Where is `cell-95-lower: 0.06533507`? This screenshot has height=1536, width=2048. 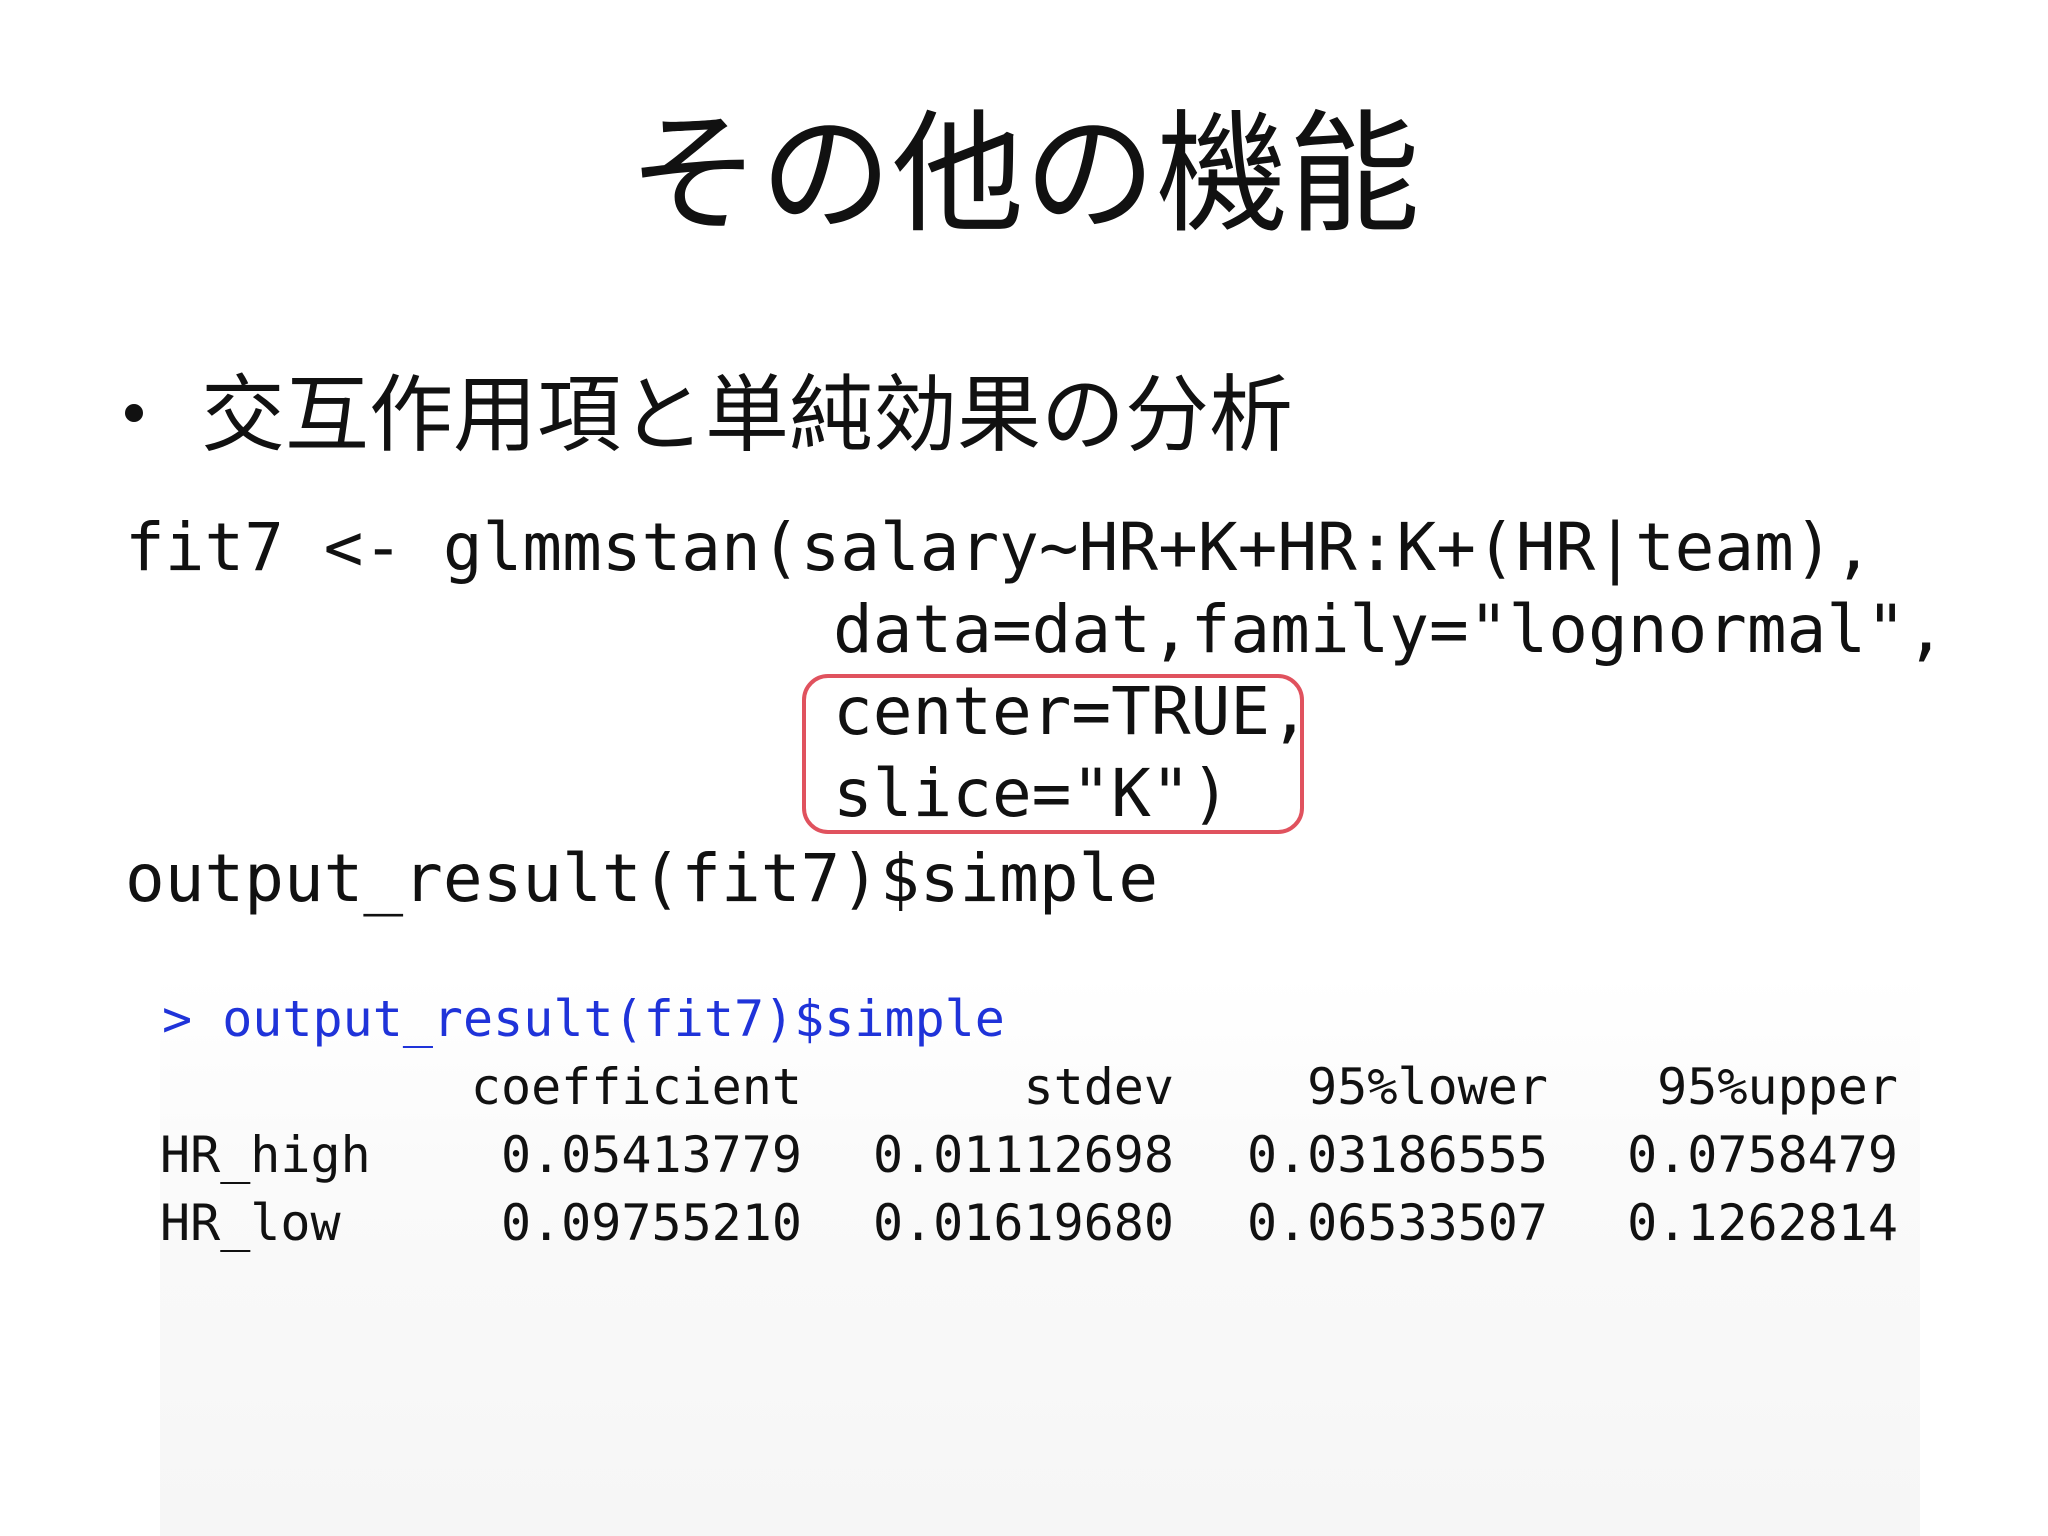 cell-95-lower: 0.06533507 is located at coordinates (1397, 1223).